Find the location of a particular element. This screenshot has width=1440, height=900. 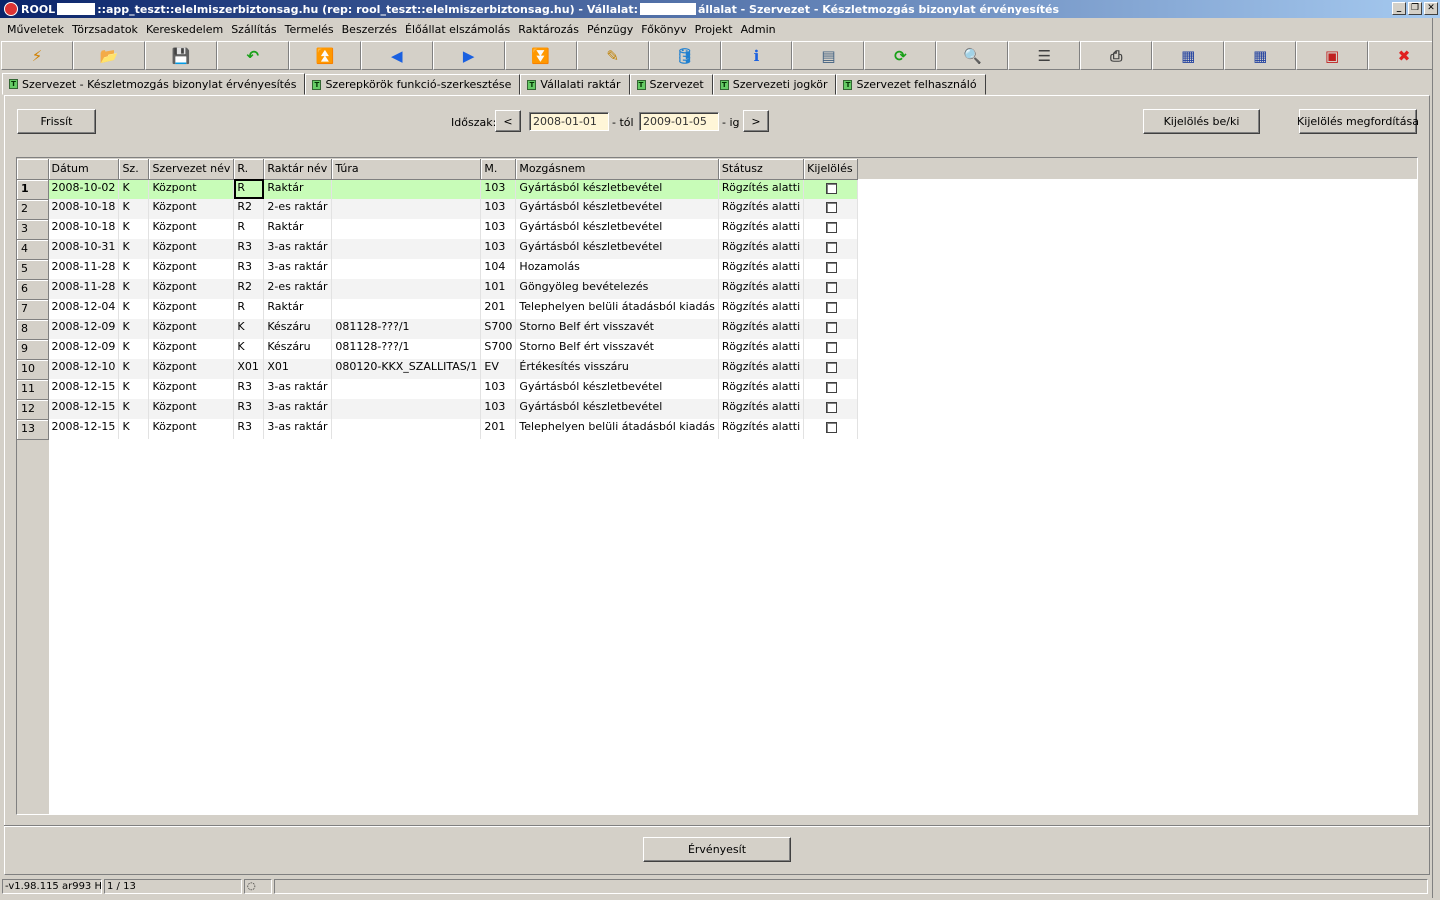

row-number: 1 is located at coordinates (33, 189).